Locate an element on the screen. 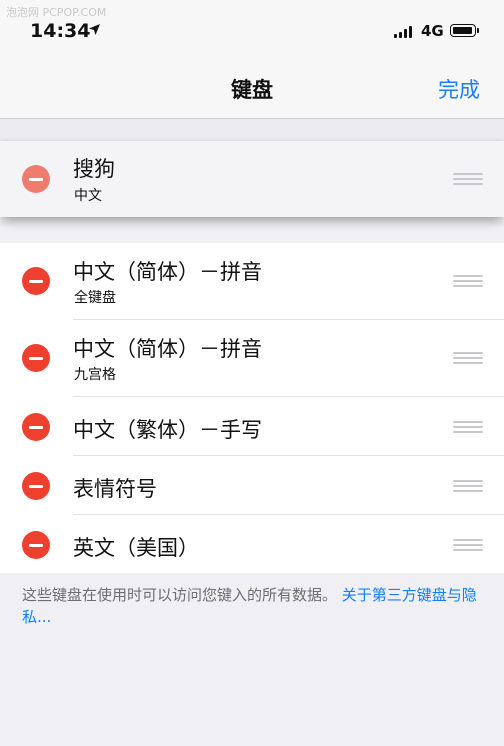 The width and height of the screenshot is (504, 746). privacy-note-text: 这些键盘在使用时可以访问您键入的所有数据。 is located at coordinates (180, 595).